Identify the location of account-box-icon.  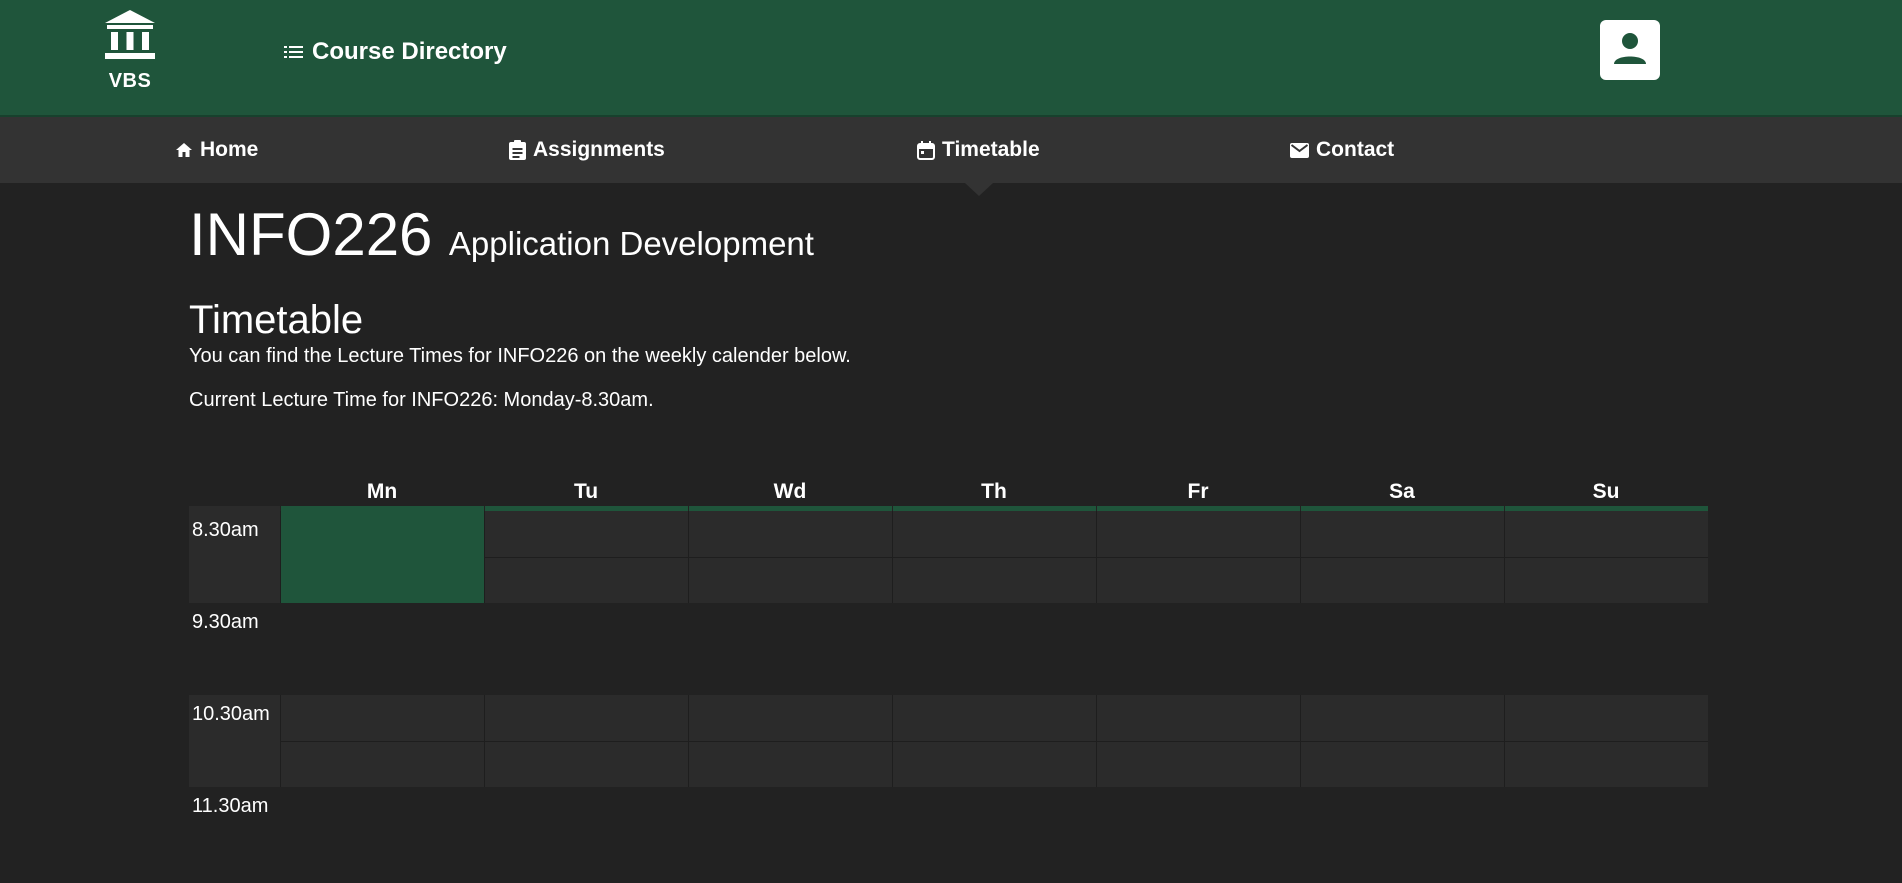
(1630, 50).